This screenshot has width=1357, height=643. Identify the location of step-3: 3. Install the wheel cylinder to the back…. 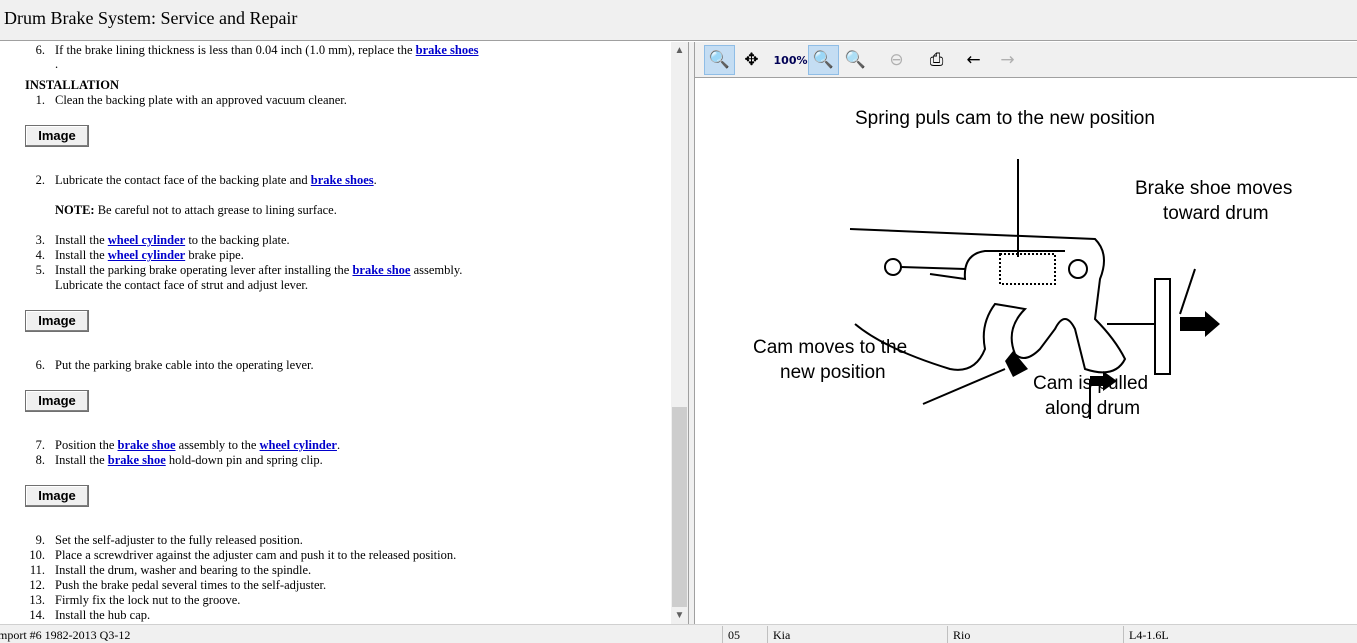
(300, 240).